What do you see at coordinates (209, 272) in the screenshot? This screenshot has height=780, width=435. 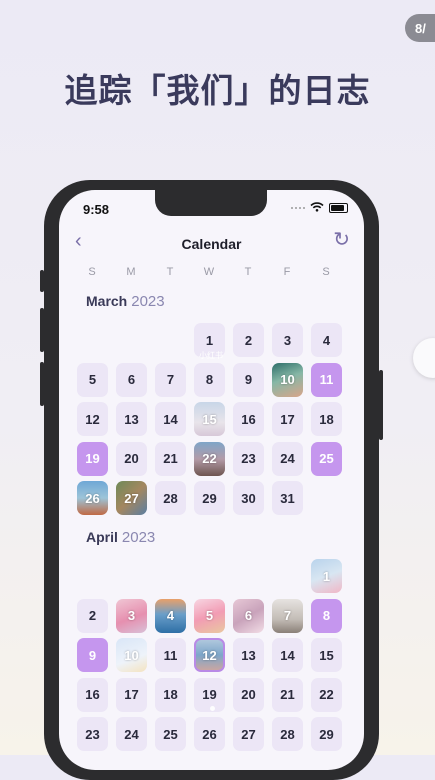 I see `weekday-label: W` at bounding box center [209, 272].